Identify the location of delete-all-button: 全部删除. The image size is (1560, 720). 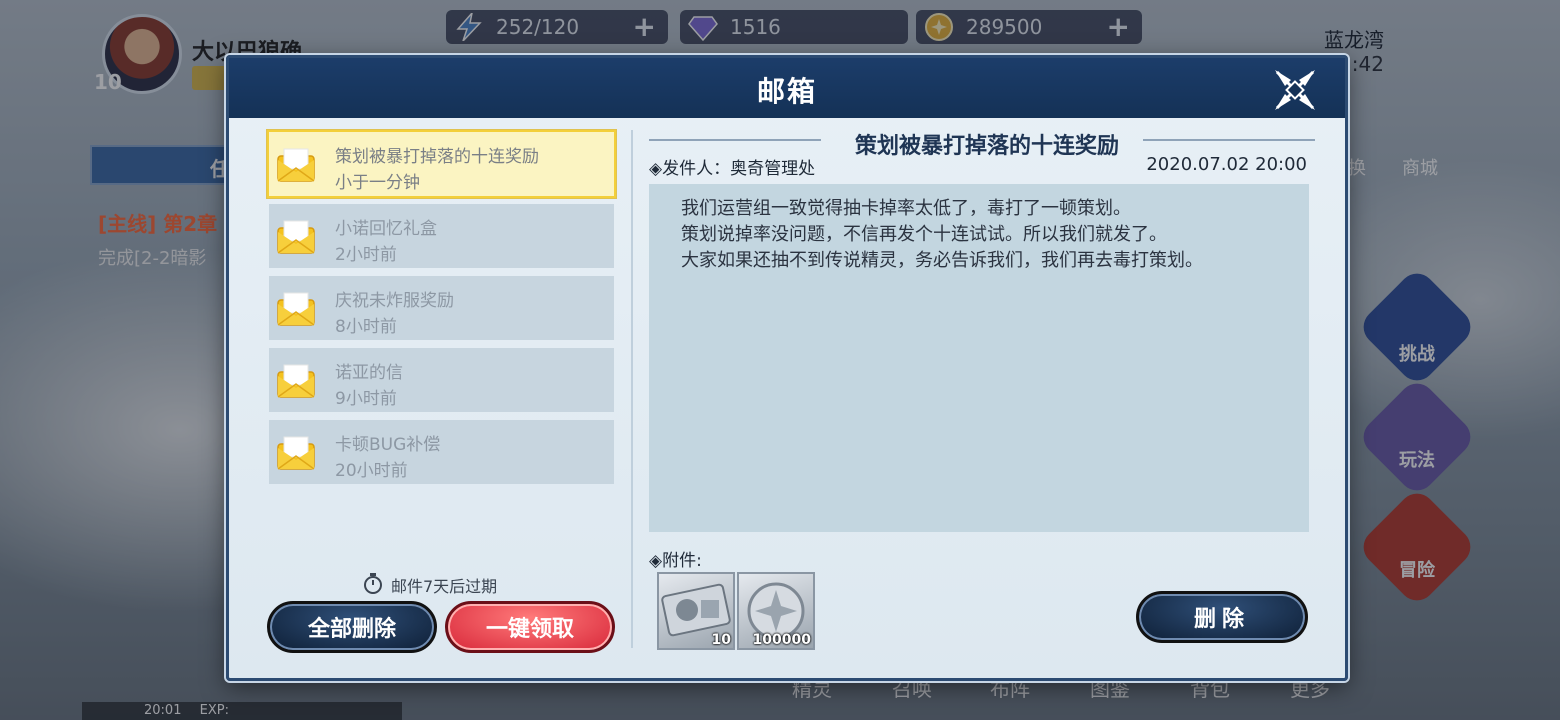
(352, 627).